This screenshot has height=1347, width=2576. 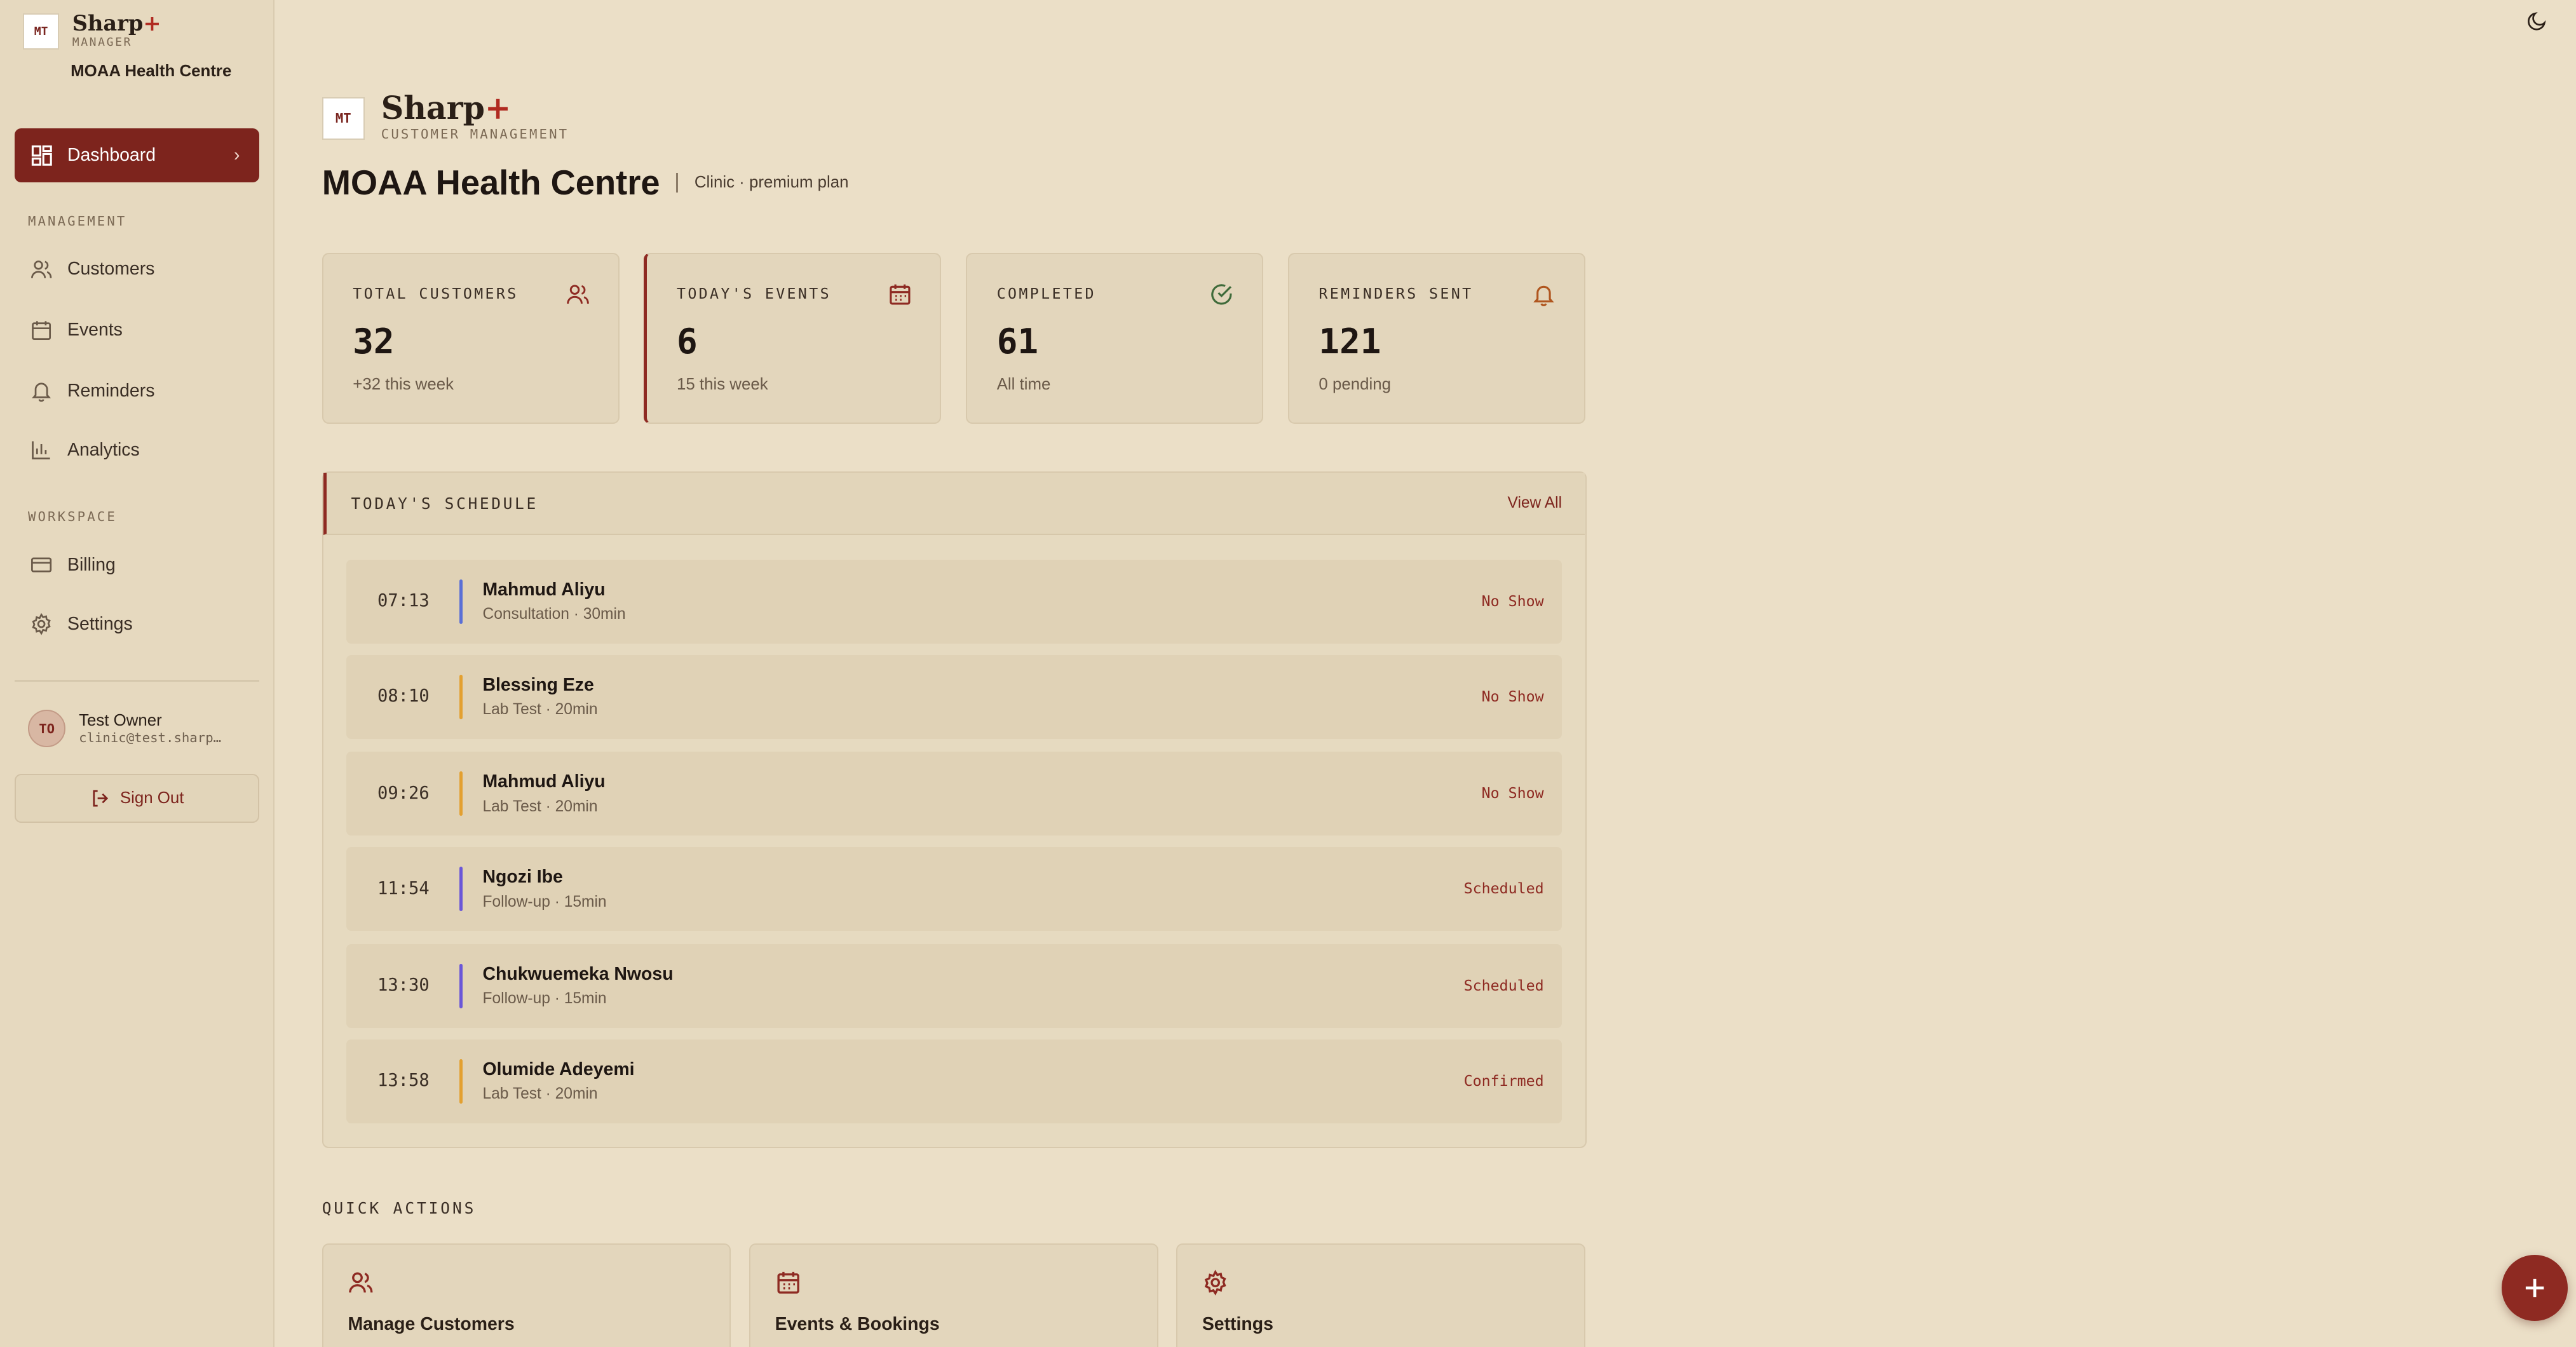 I want to click on plus-icon, so click(x=2534, y=1288).